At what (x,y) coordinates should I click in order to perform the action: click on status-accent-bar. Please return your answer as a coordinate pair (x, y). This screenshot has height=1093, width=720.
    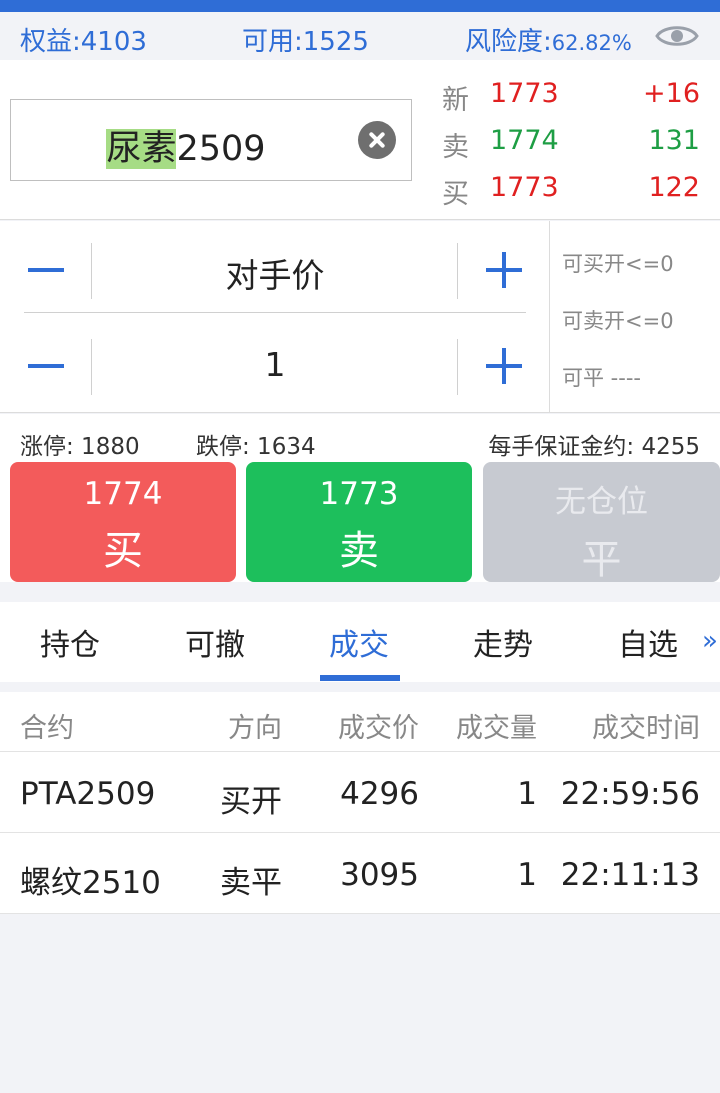
    Looking at the image, I should click on (360, 6).